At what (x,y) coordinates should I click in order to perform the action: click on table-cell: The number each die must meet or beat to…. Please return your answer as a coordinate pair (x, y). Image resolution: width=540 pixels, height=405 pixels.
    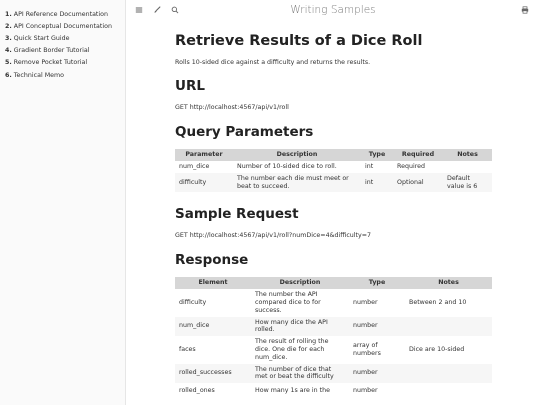
    Looking at the image, I should click on (297, 182).